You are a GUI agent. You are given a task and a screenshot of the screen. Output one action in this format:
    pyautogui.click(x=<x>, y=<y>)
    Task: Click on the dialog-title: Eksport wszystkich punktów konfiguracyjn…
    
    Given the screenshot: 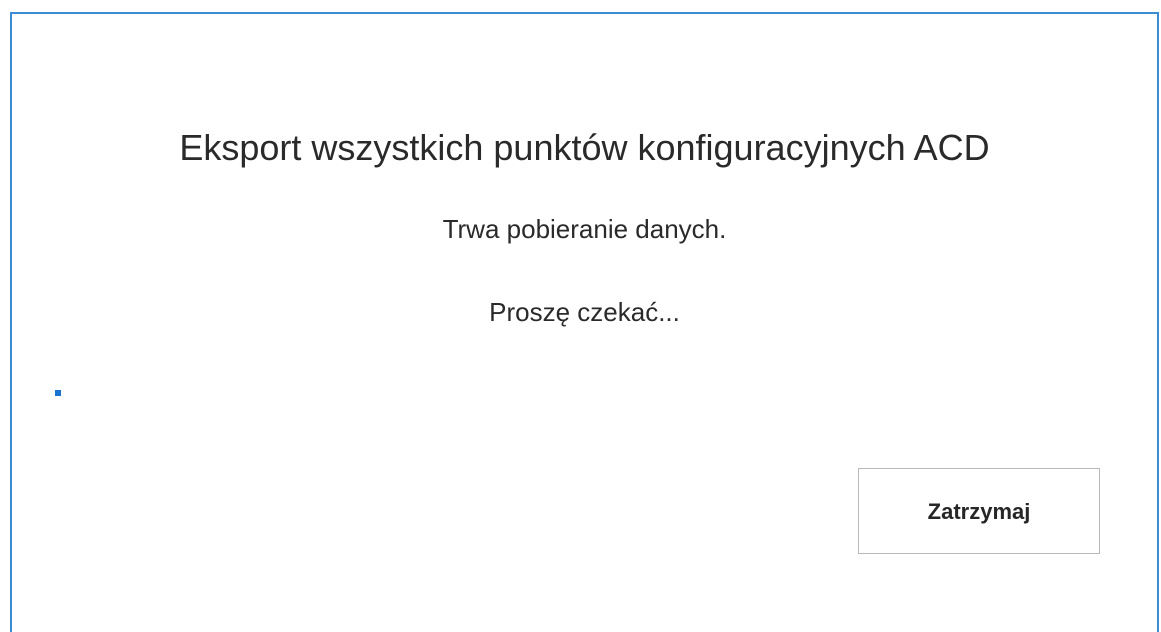 What is the action you would take?
    pyautogui.click(x=584, y=147)
    